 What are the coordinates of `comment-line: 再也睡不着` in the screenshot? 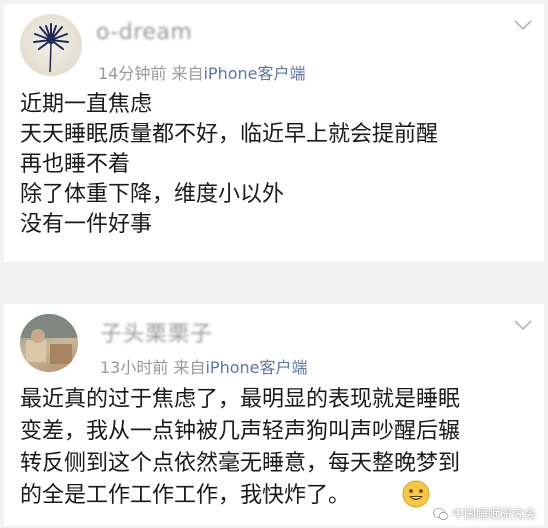 It's located at (75, 164).